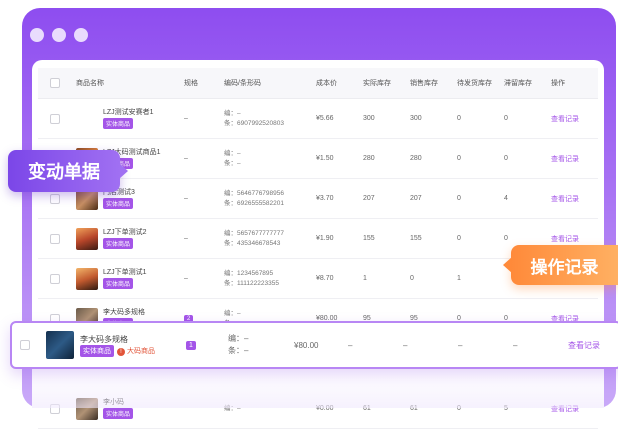  Describe the element at coordinates (416, 198) in the screenshot. I see `sale-stock-cell: 207` at that location.